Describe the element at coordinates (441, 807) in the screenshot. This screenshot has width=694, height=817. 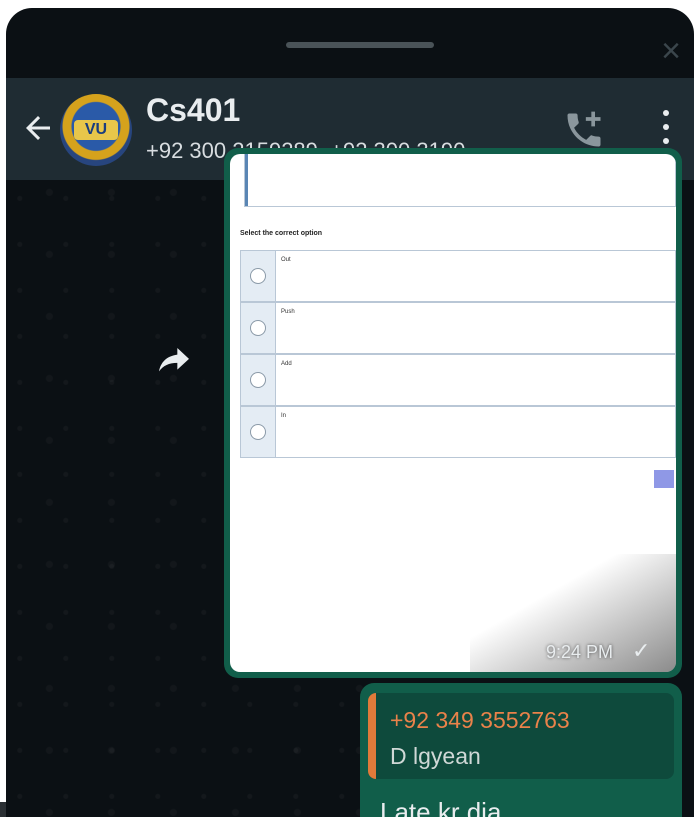
I see `message-text: Late kr dia` at that location.